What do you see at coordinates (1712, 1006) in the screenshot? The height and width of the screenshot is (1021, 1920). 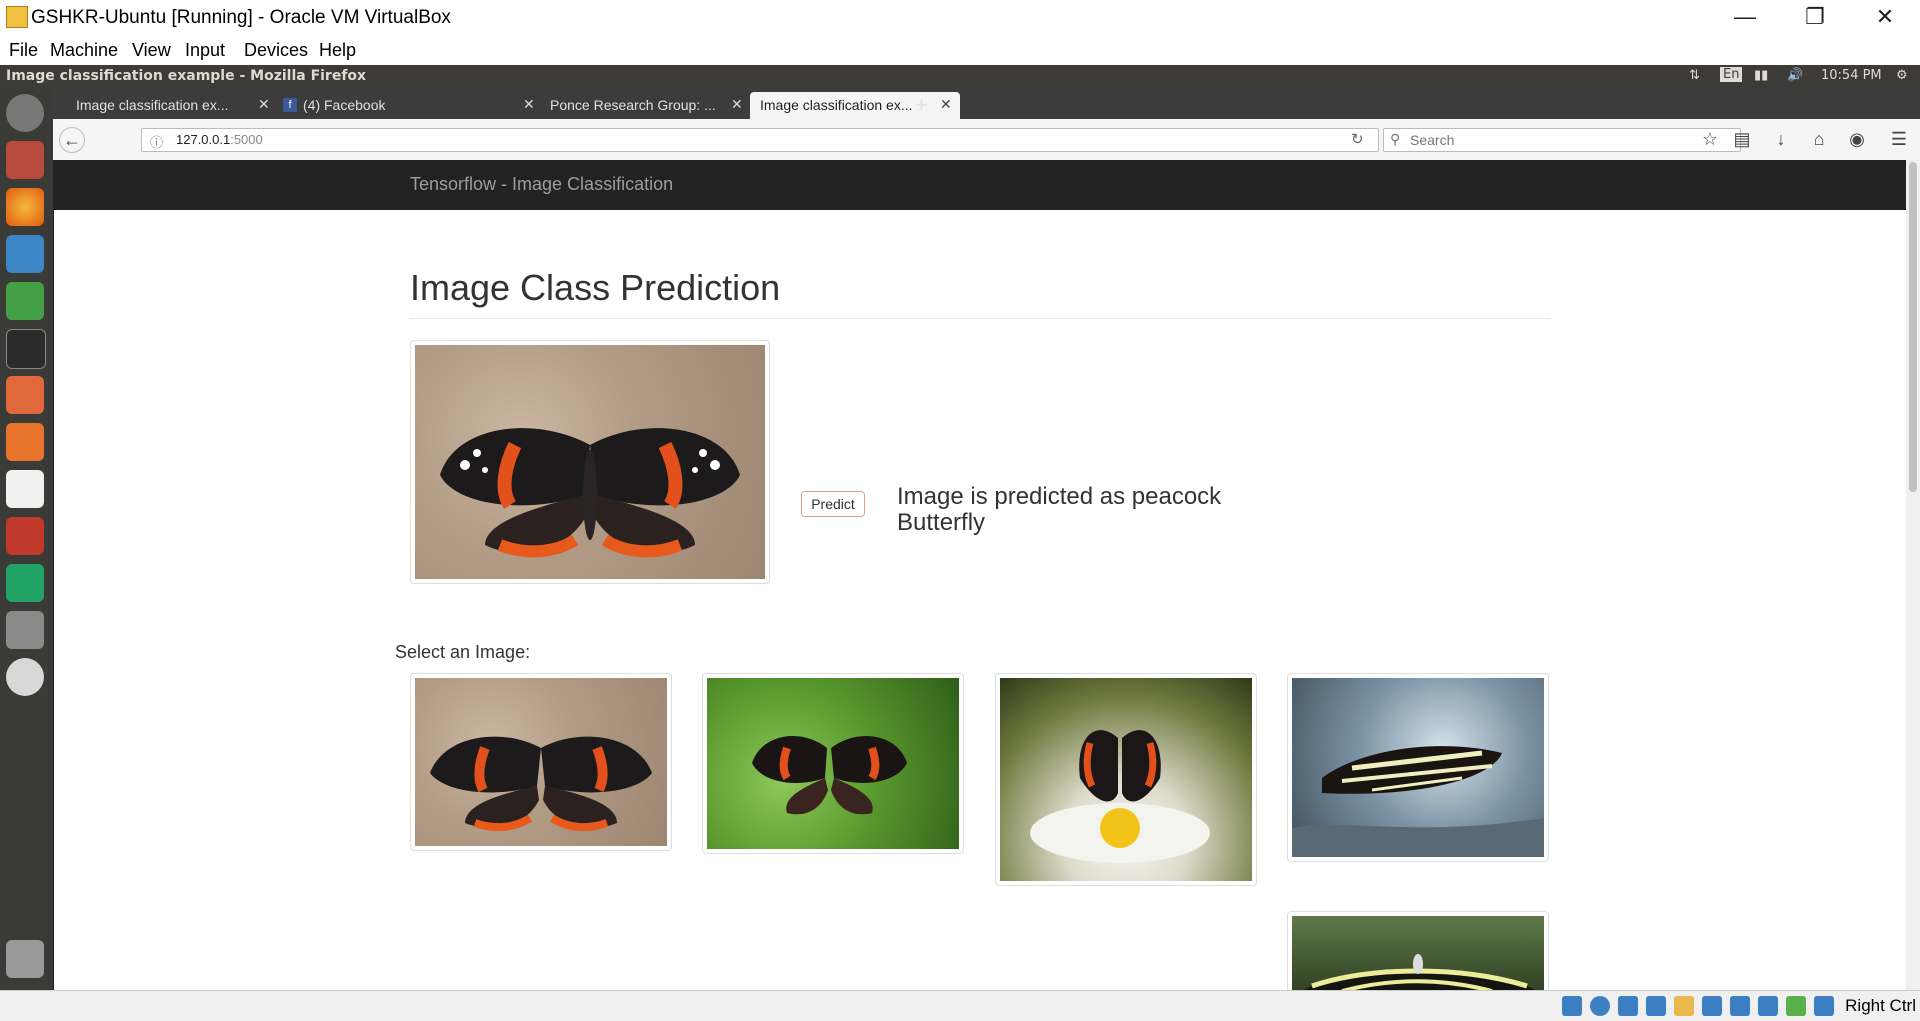 I see `display-icon` at bounding box center [1712, 1006].